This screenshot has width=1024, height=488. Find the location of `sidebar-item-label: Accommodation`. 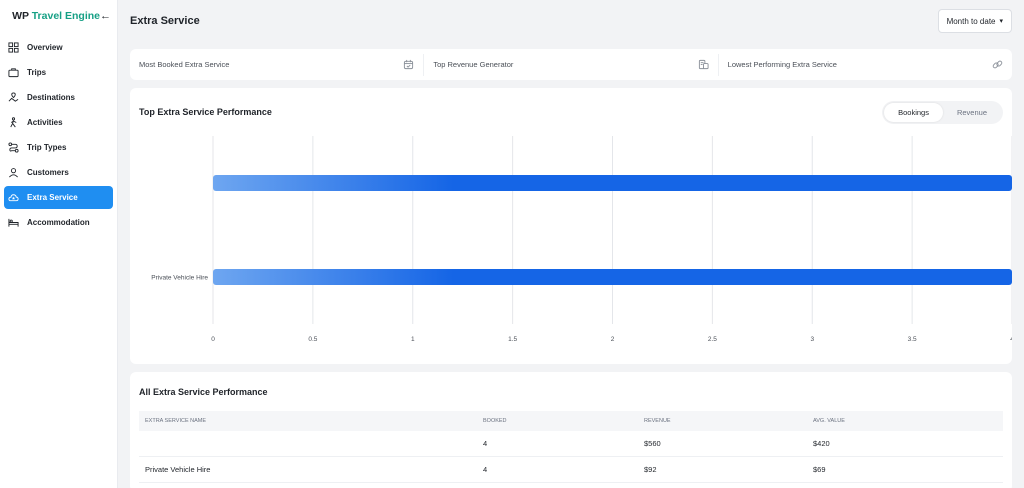

sidebar-item-label: Accommodation is located at coordinates (58, 222).